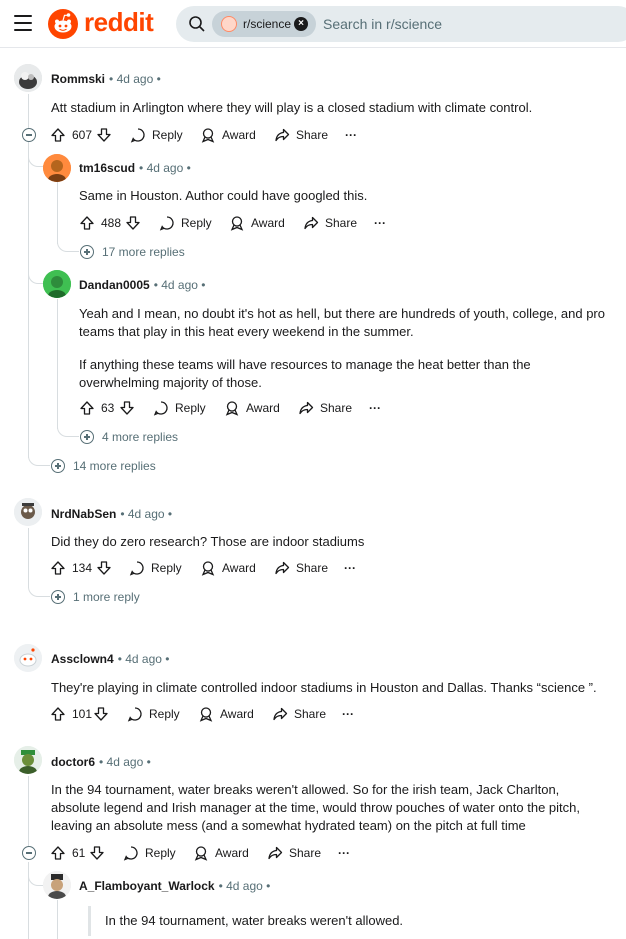 The image size is (626, 939). Describe the element at coordinates (103, 466) in the screenshot. I see `more-replies-link: 14 more replies` at that location.